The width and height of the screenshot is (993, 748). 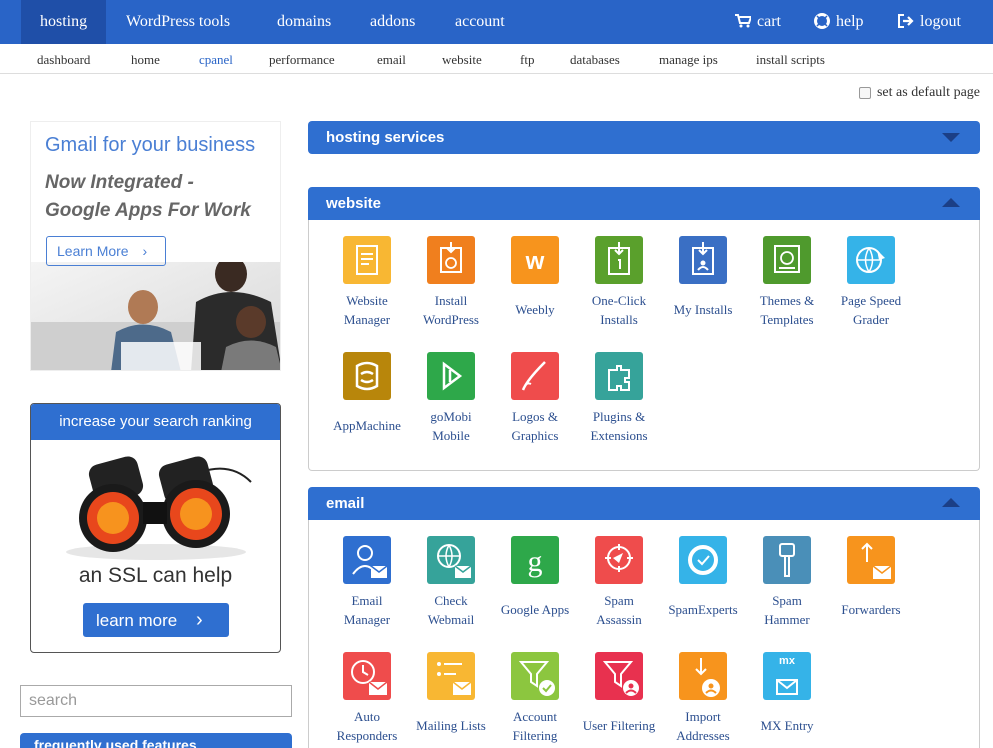 I want to click on nav-help: help, so click(x=839, y=22).